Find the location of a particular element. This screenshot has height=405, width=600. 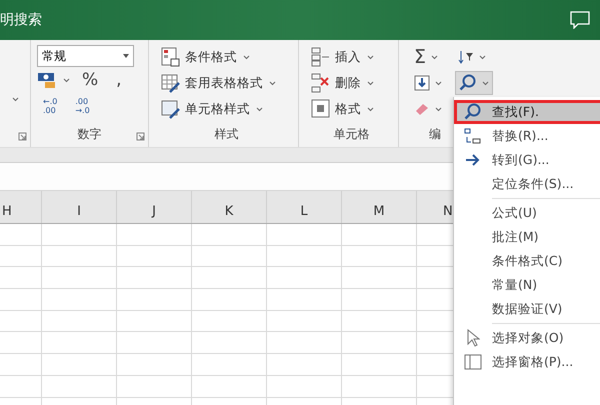

insert-cells-icon is located at coordinates (321, 57).